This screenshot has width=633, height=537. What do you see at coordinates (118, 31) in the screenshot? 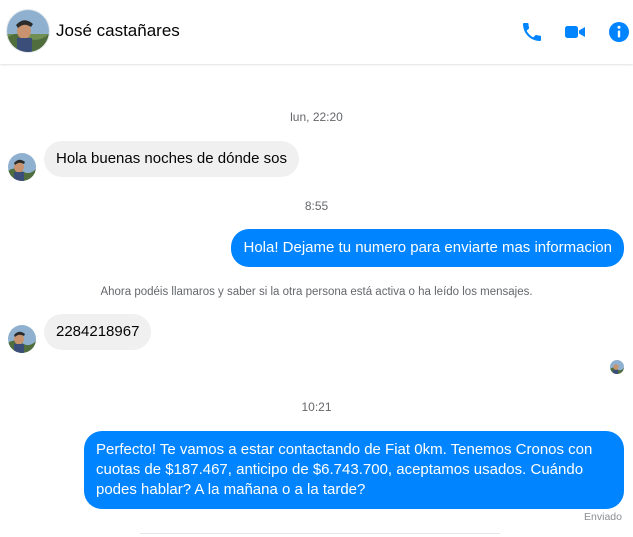
I see `contact-name: José castañares` at bounding box center [118, 31].